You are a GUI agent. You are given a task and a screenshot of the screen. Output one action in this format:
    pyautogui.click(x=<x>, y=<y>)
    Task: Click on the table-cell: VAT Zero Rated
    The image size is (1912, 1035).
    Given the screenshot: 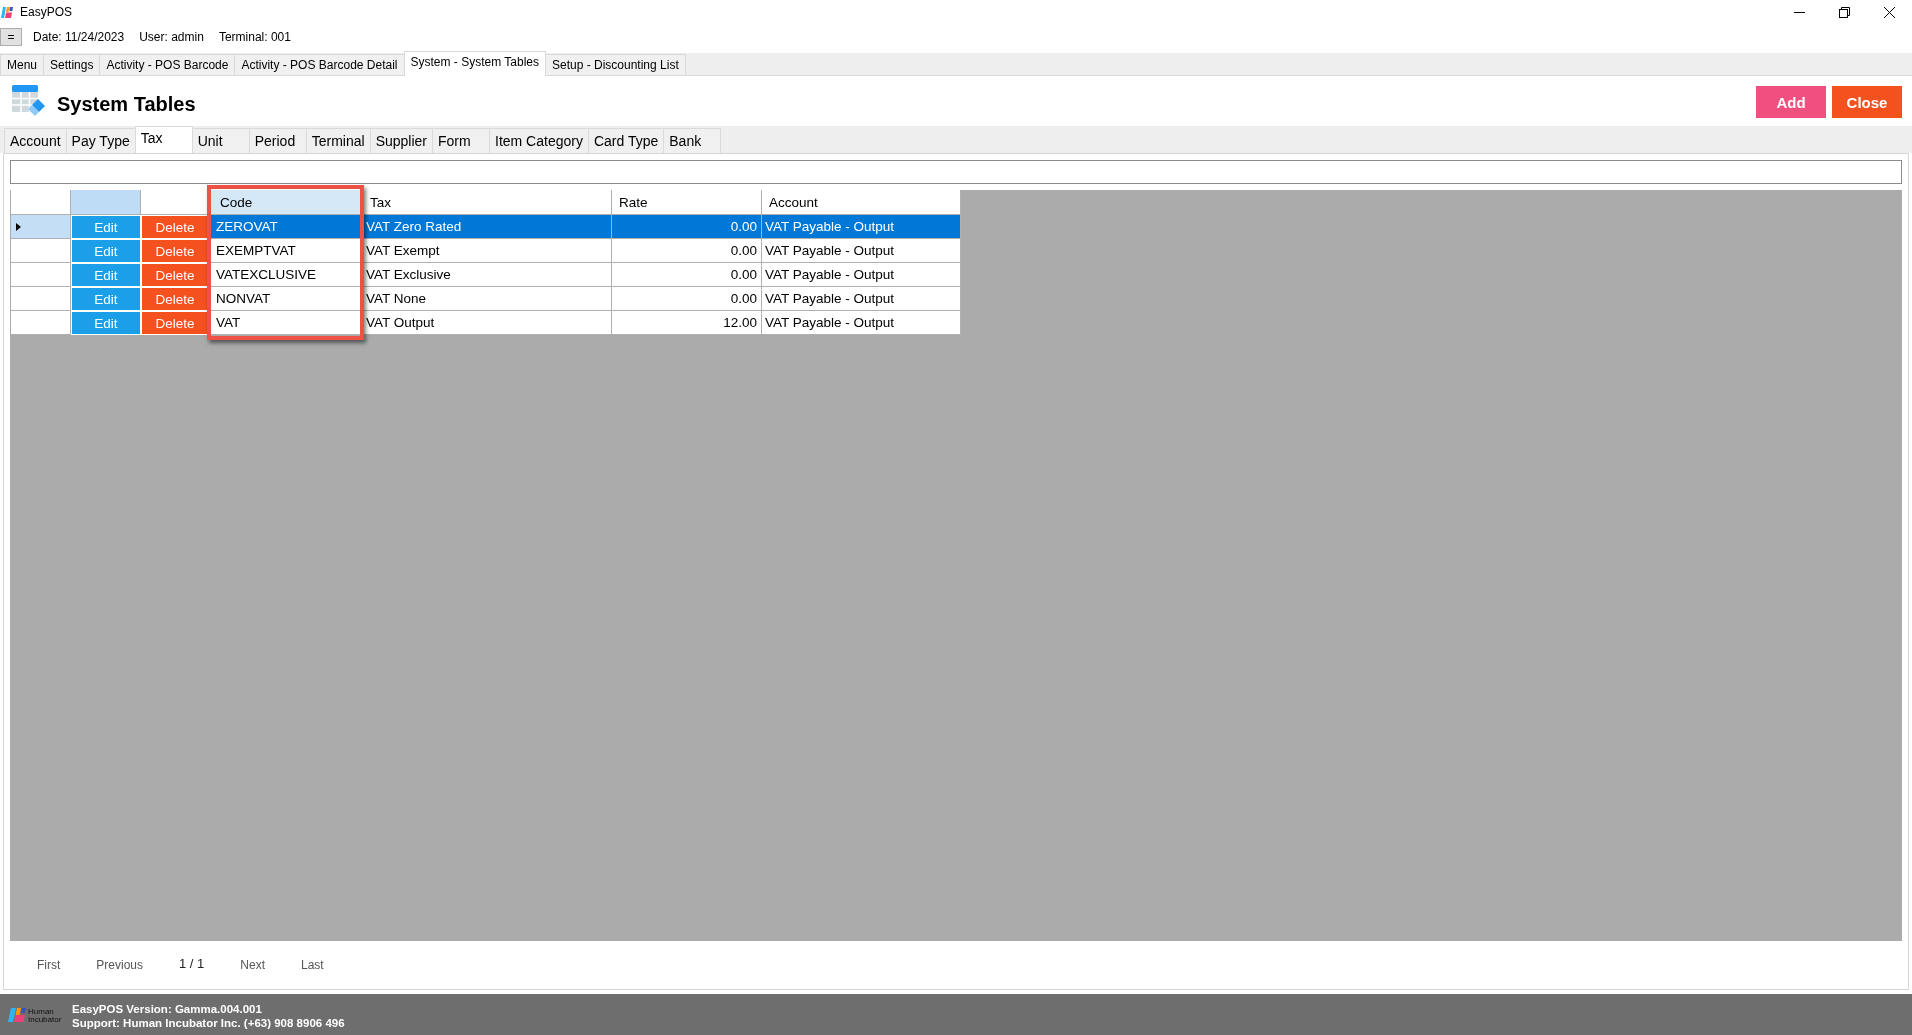 What is the action you would take?
    pyautogui.click(x=487, y=227)
    